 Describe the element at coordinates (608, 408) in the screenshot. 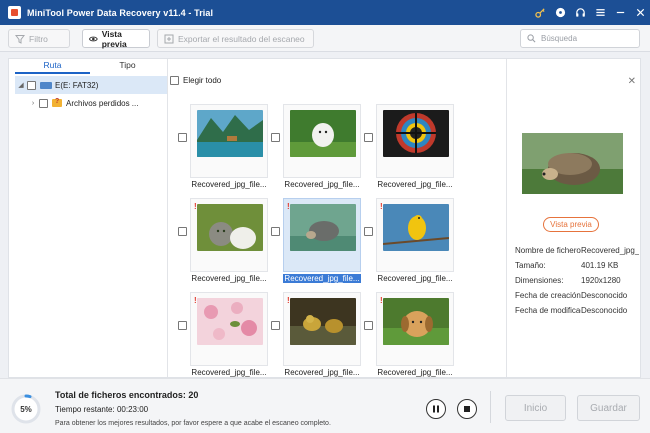

I see `save-button: Guardar` at that location.